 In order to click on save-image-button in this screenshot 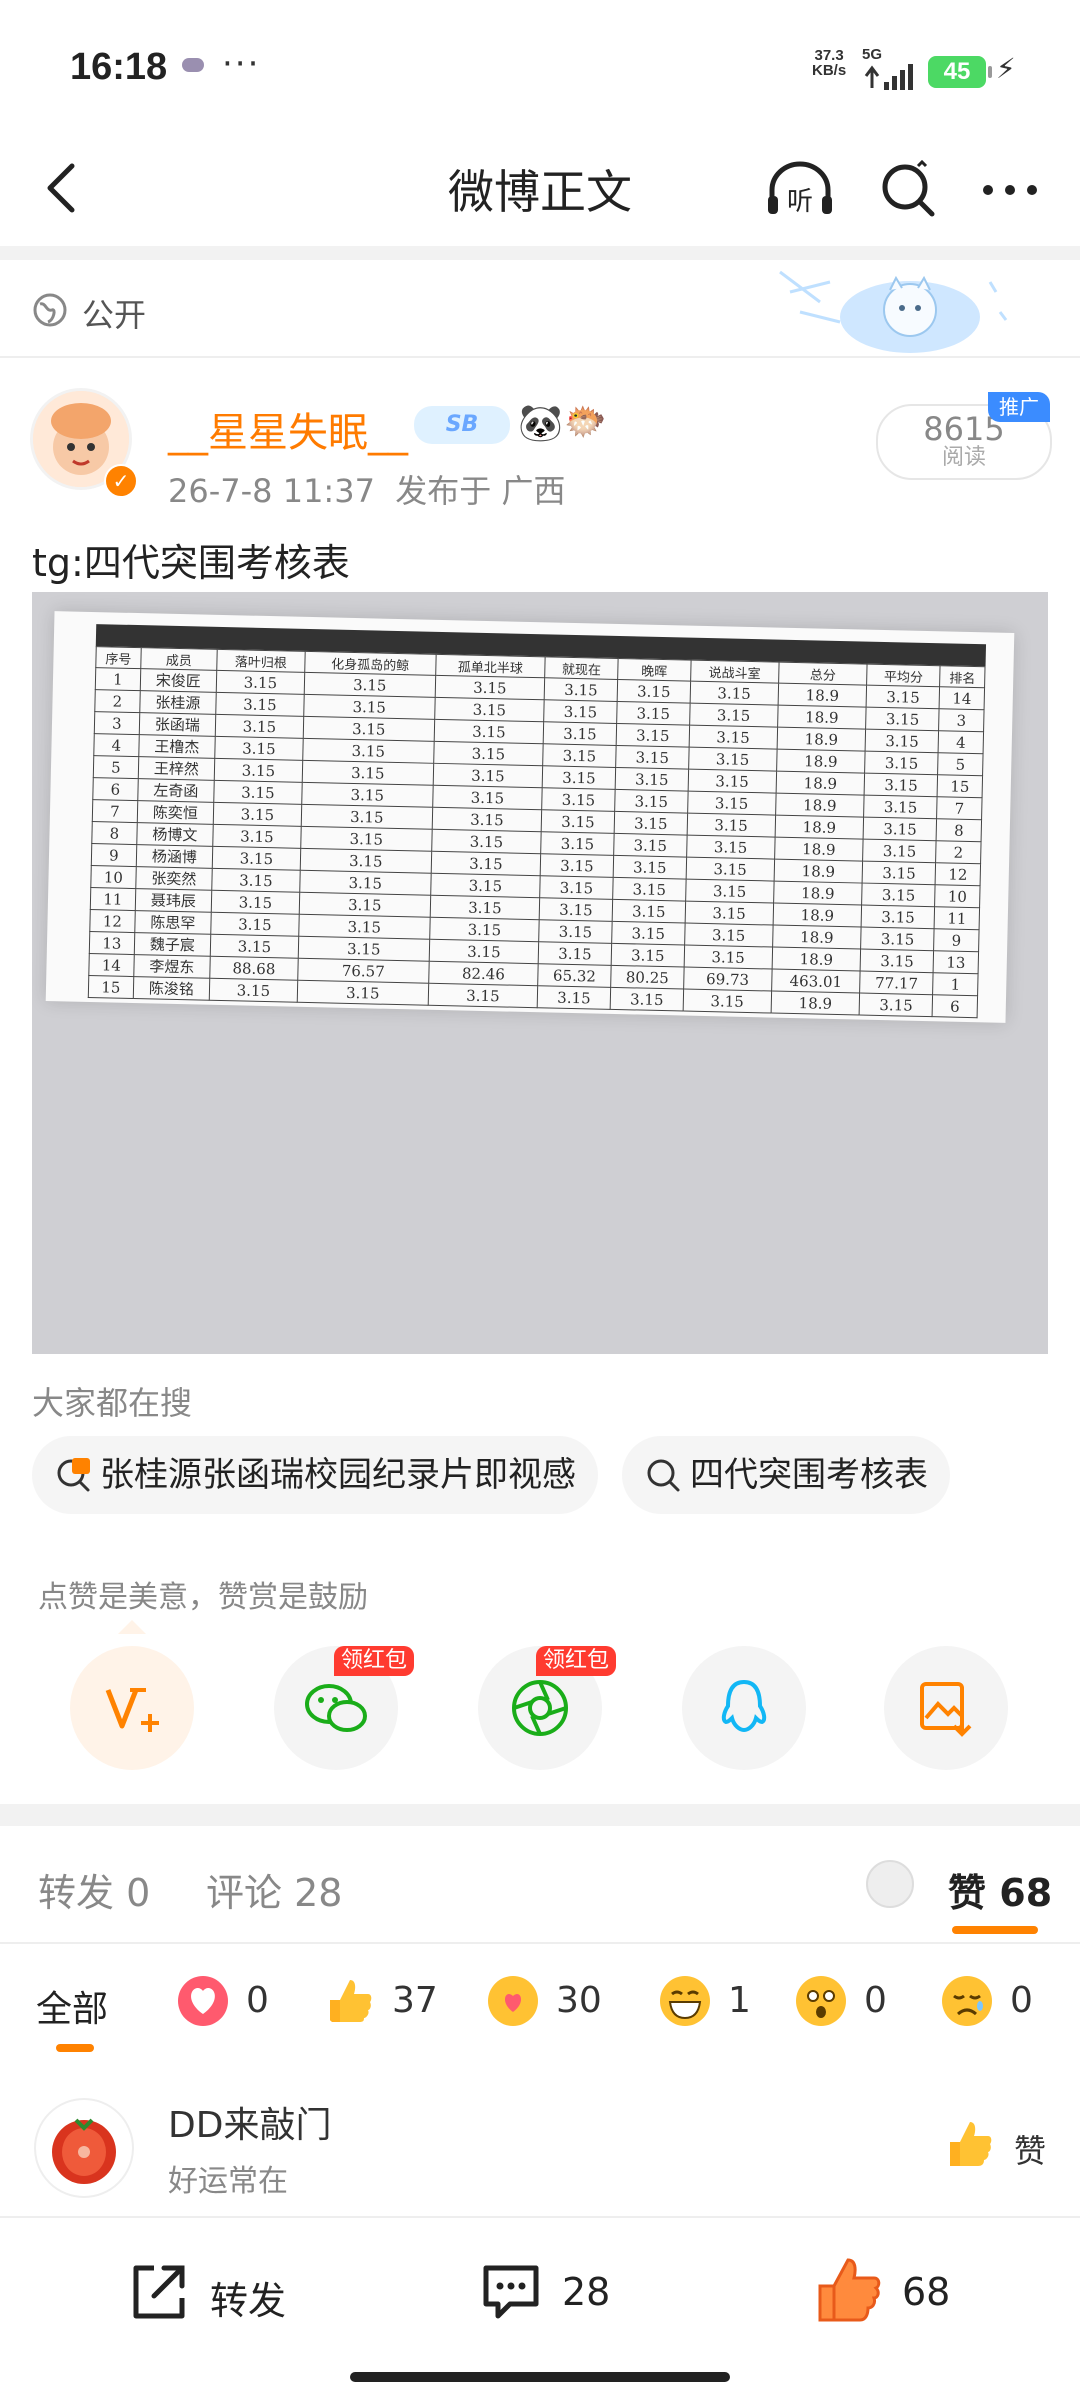, I will do `click(946, 1708)`.